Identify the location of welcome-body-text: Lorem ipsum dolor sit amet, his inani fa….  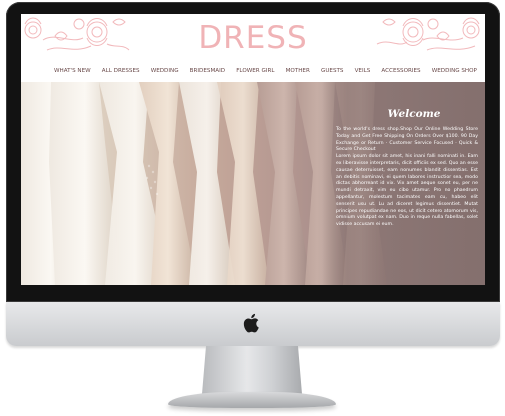
(407, 191).